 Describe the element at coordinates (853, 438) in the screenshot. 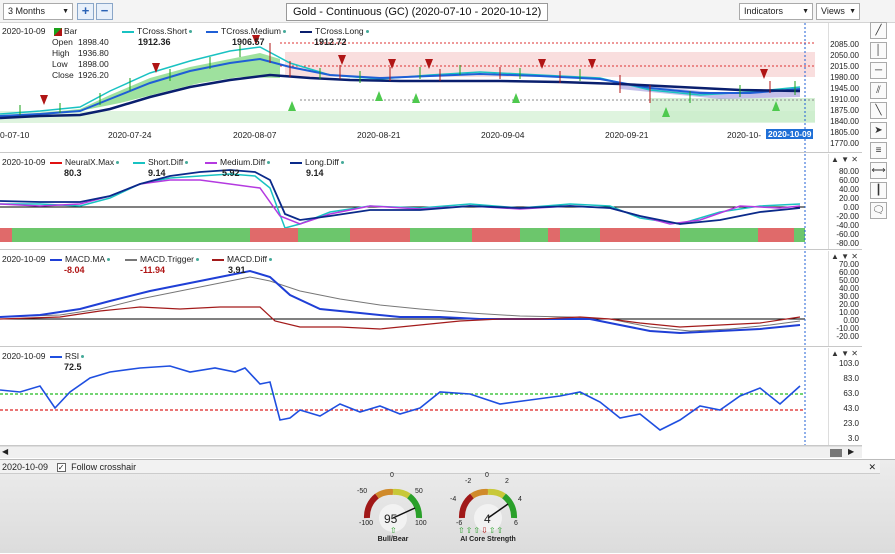

I see `y-tick: 3.0` at that location.